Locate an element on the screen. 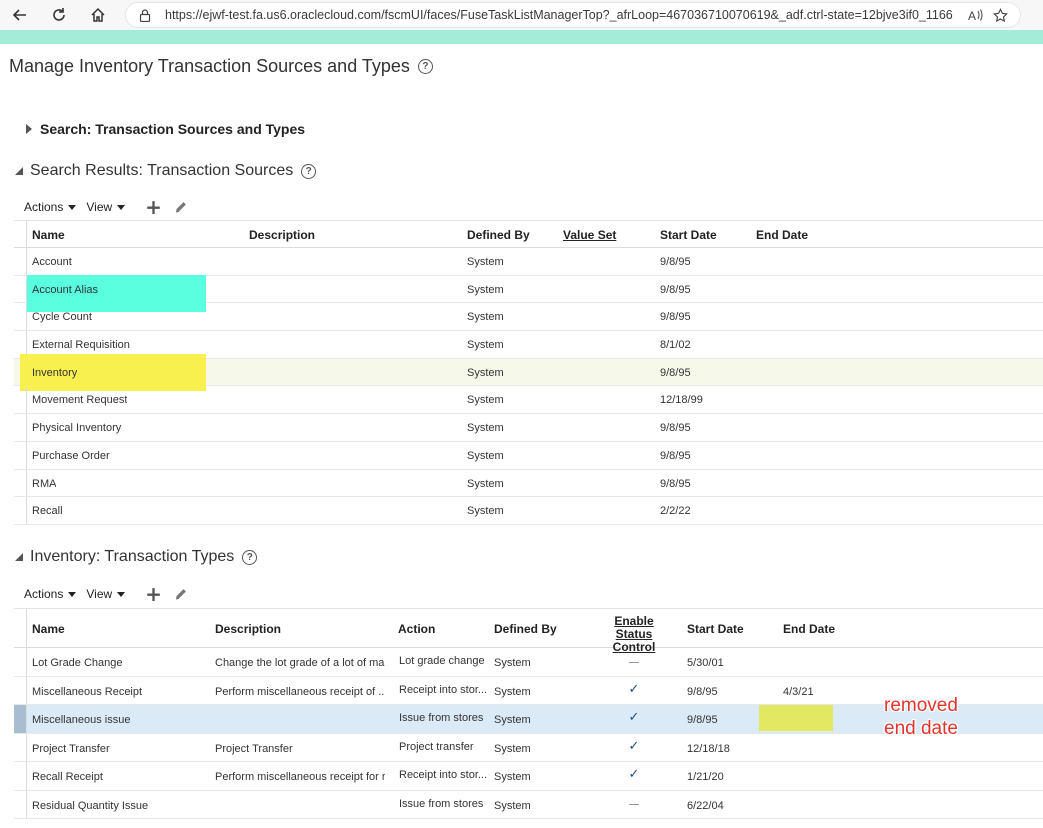  cell-name: Inventory is located at coordinates (55, 372).